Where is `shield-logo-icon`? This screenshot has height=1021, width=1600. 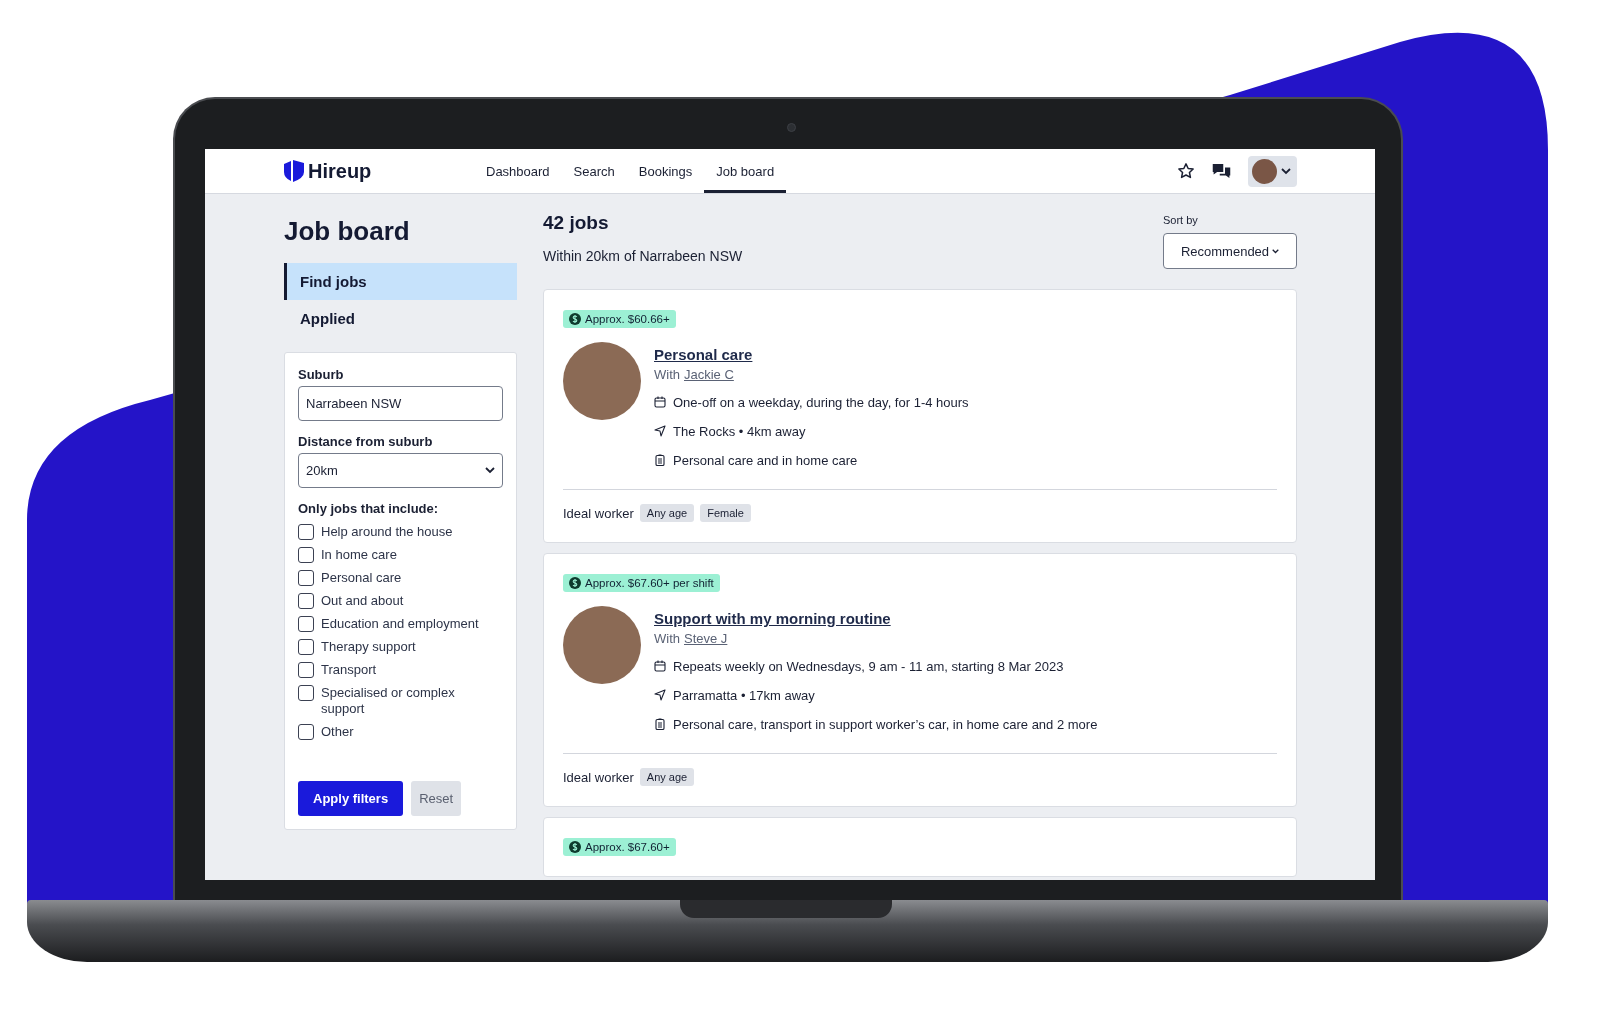
shield-logo-icon is located at coordinates (294, 171).